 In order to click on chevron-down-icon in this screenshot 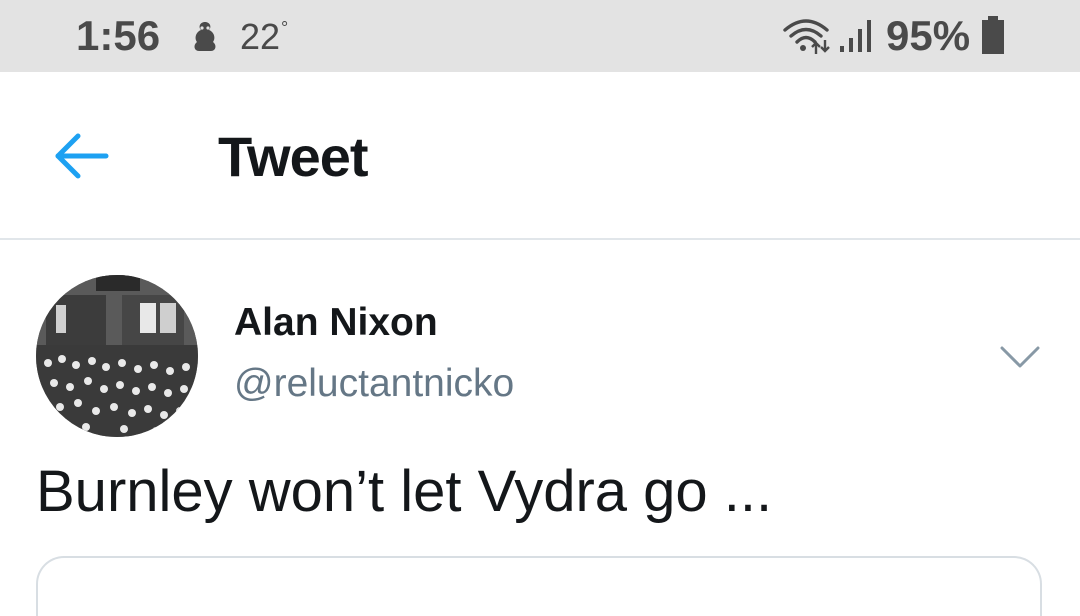, I will do `click(1020, 357)`.